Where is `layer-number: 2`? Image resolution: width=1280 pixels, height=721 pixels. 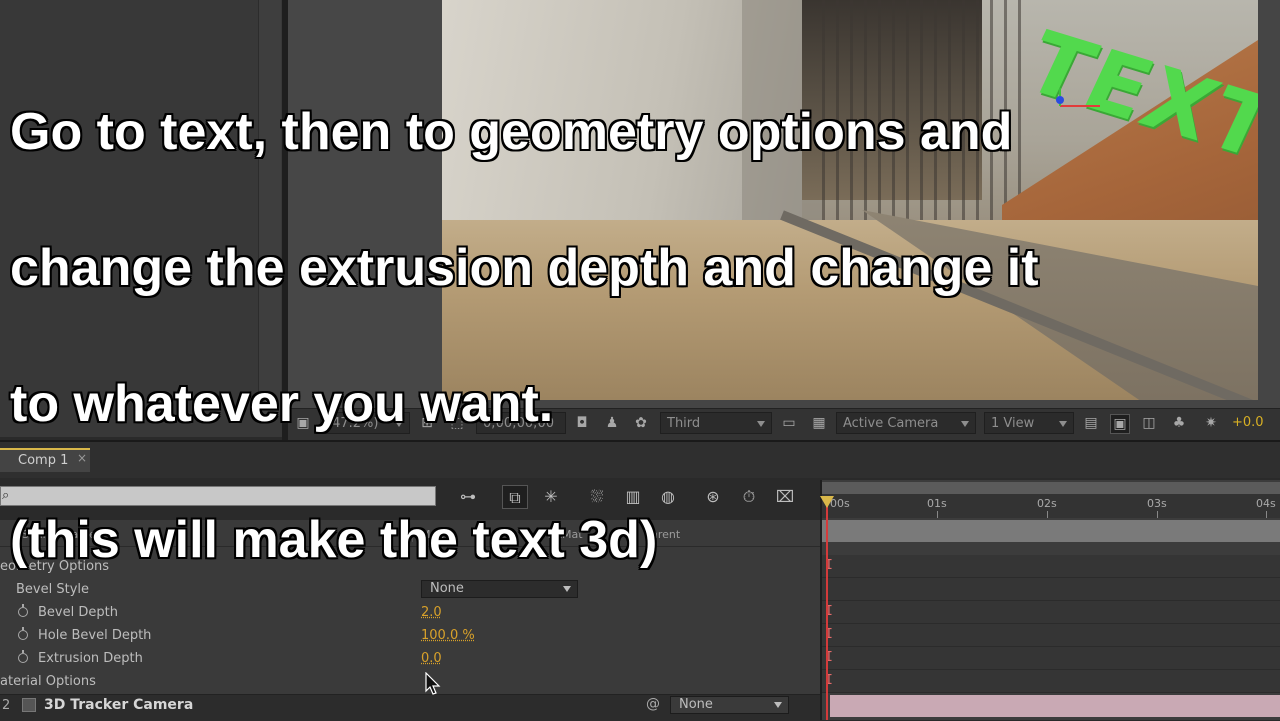
layer-number: 2 is located at coordinates (6, 705).